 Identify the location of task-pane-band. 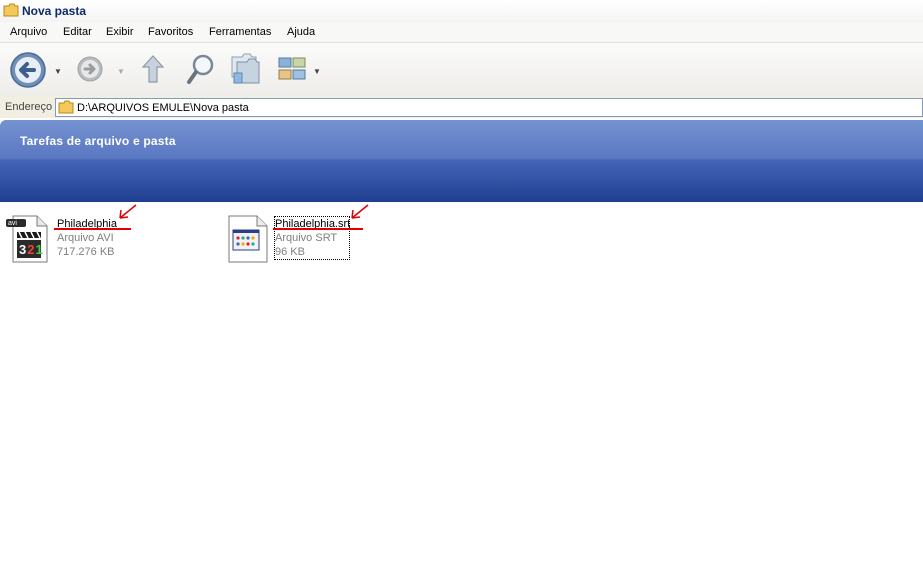
(461, 181).